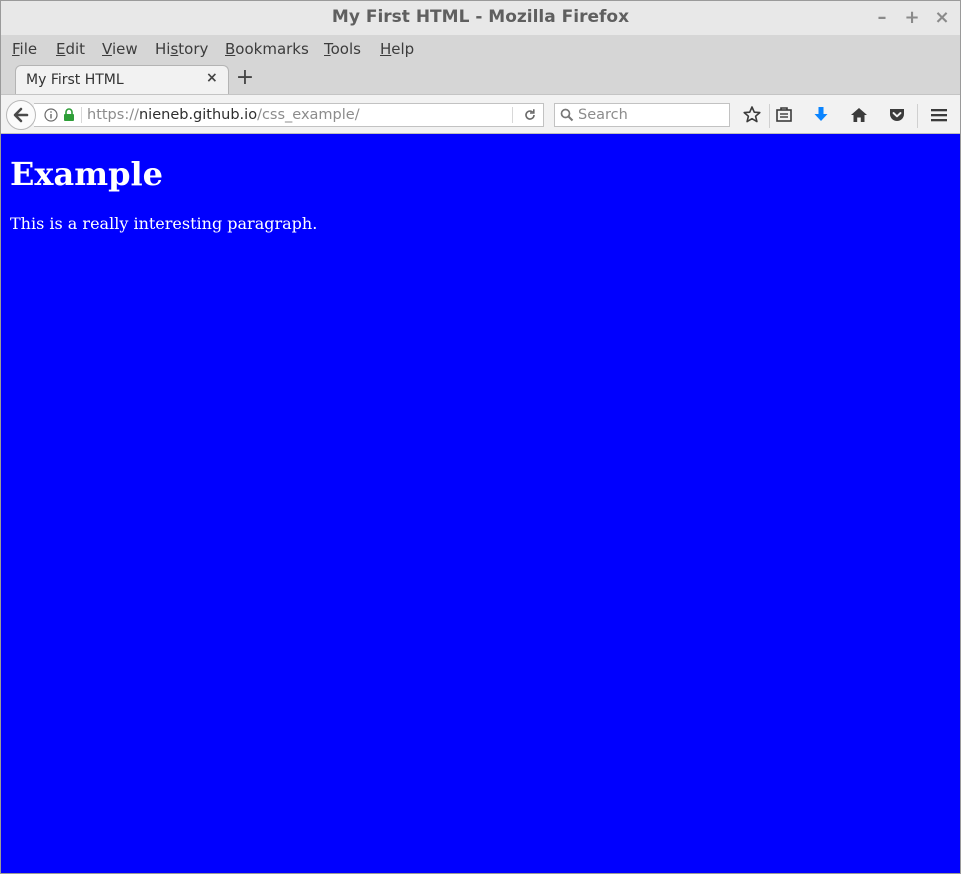  I want to click on search-placeholder: Search, so click(603, 115).